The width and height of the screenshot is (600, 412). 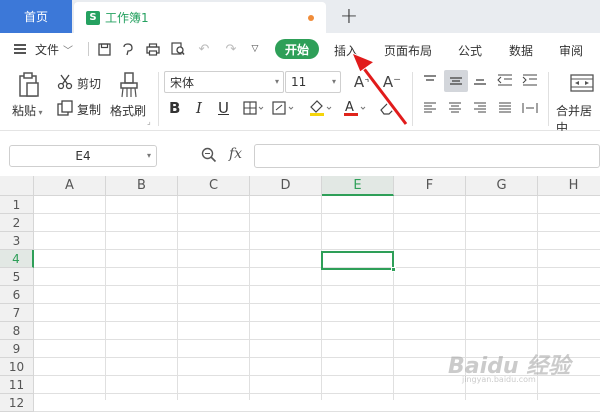 I want to click on align-right-icon, so click(x=480, y=108).